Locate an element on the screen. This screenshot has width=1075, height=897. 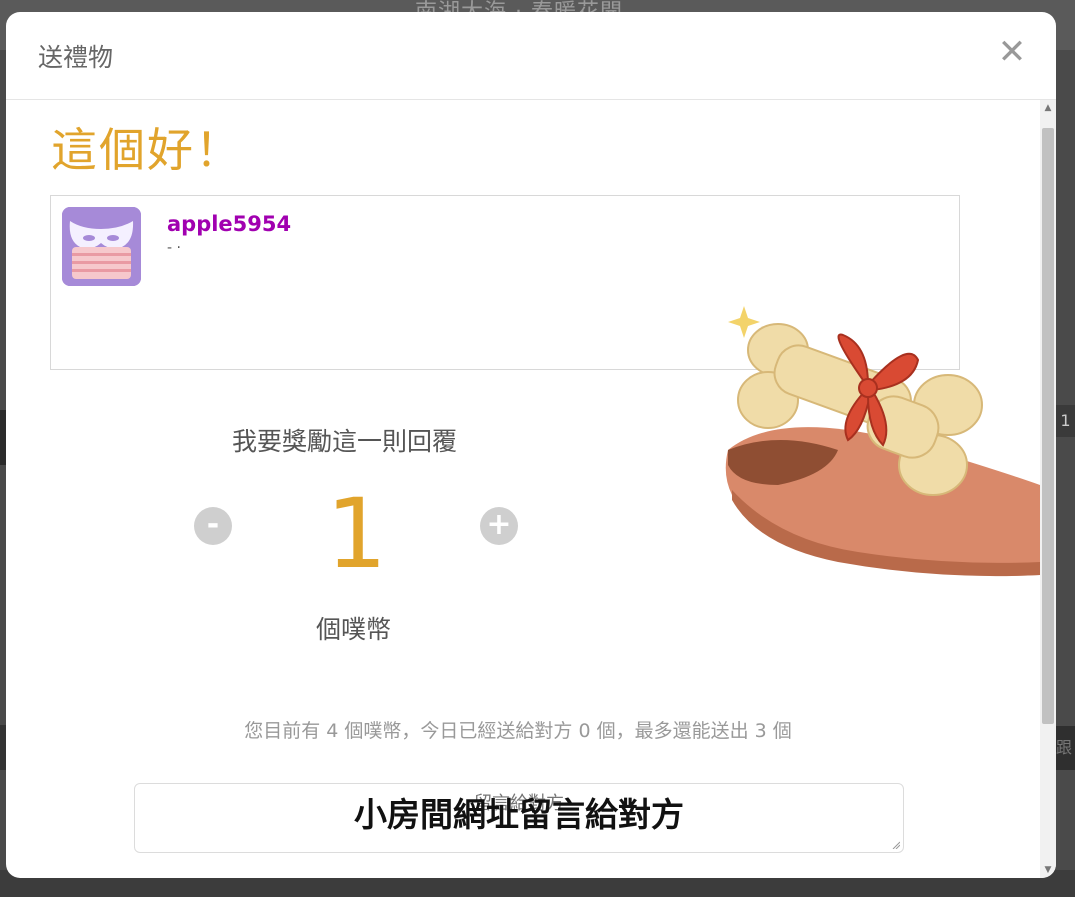
bone-gift-illustration is located at coordinates (882, 441).